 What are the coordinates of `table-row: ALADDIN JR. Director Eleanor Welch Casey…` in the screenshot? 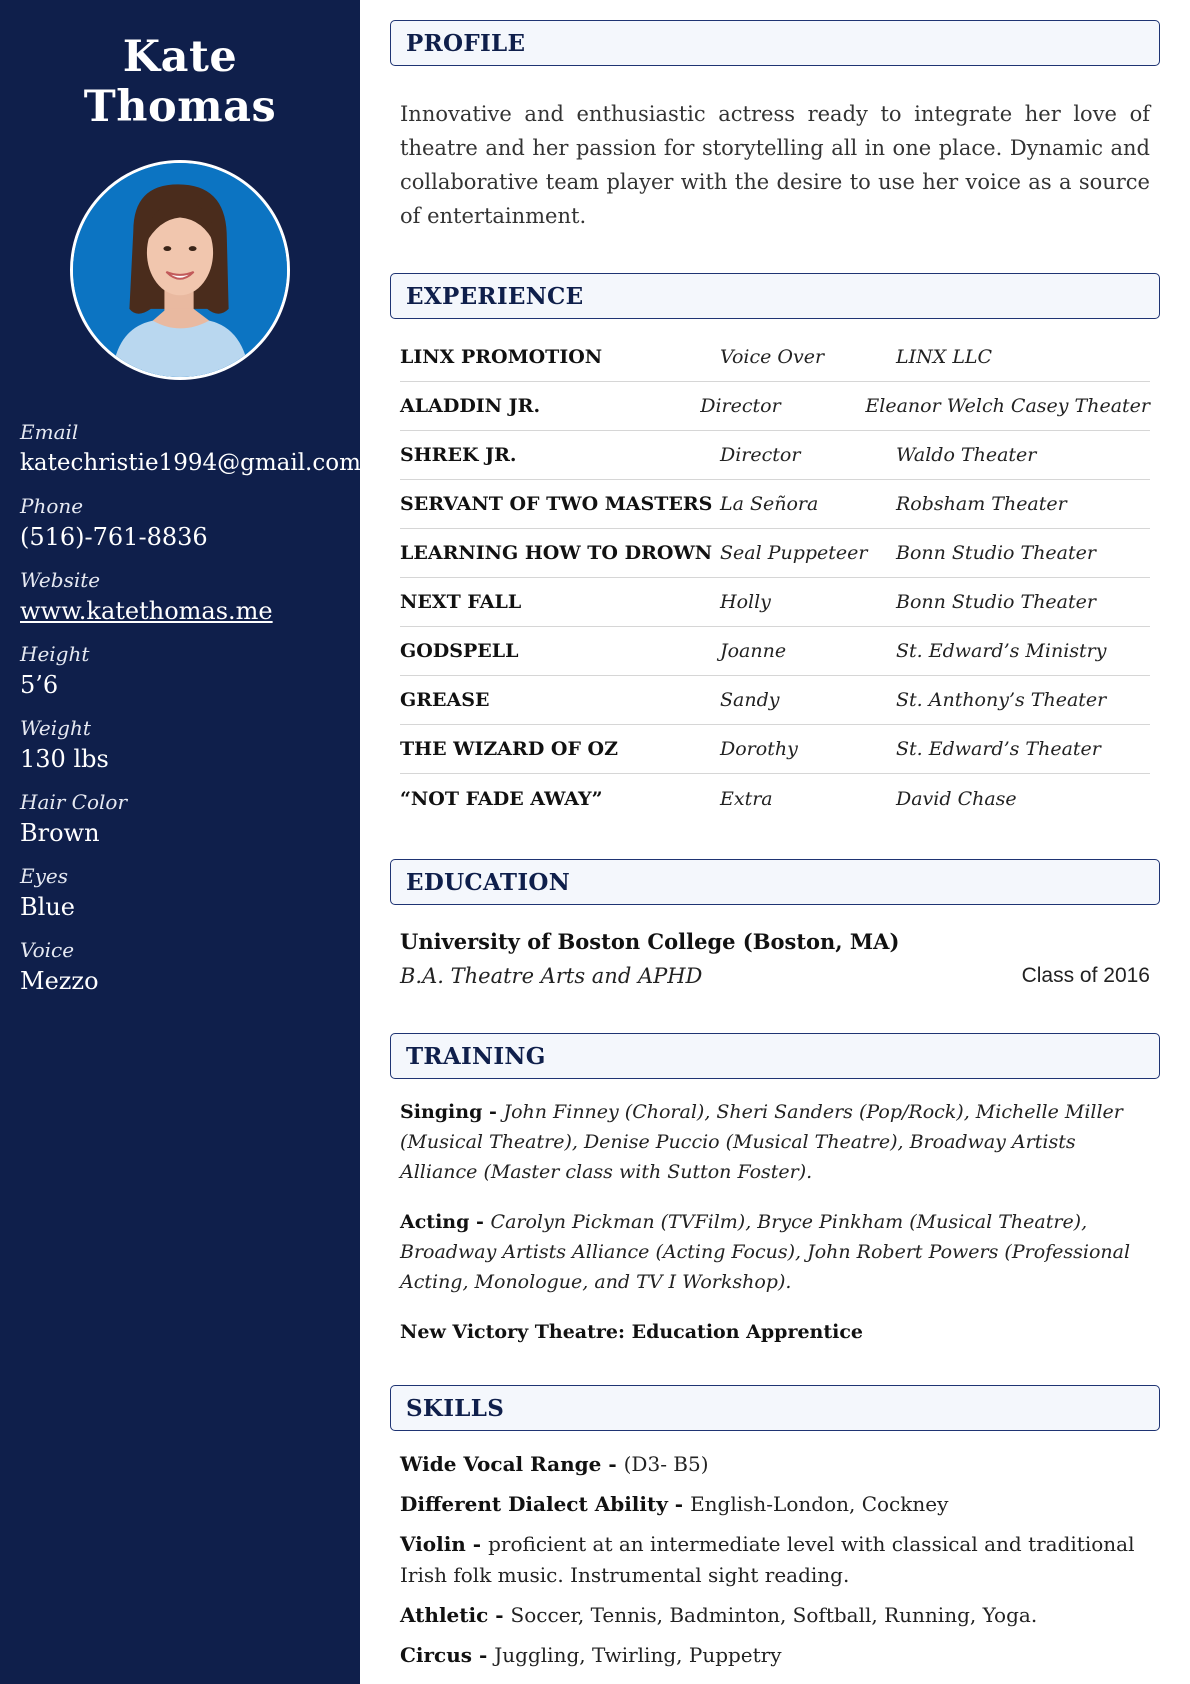 It's located at (775, 406).